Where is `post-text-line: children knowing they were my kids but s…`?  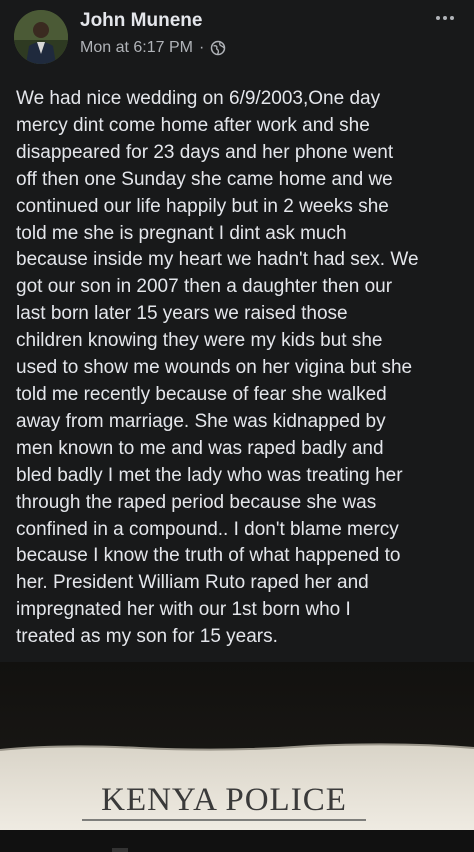 post-text-line: children knowing they were my kids but s… is located at coordinates (199, 341).